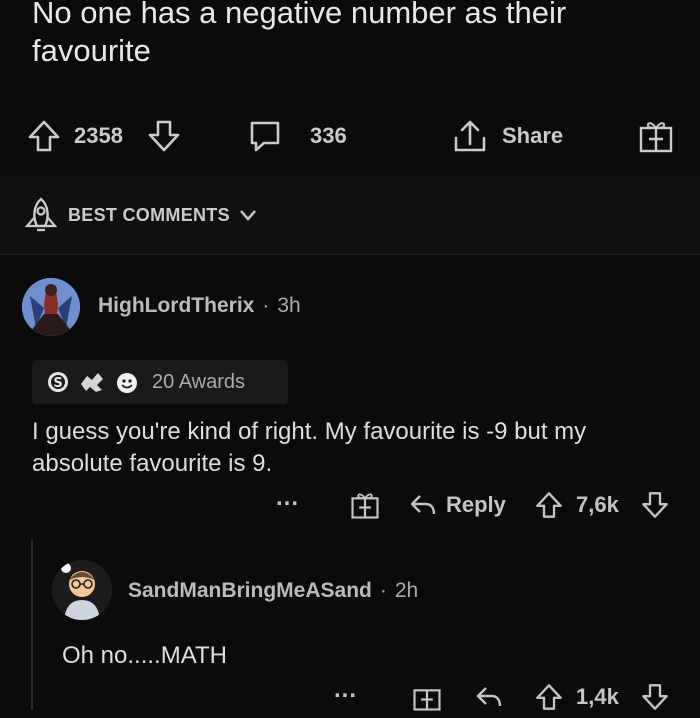 The width and height of the screenshot is (700, 718). Describe the element at coordinates (98, 135) in the screenshot. I see `post-vote-count: 2358` at that location.